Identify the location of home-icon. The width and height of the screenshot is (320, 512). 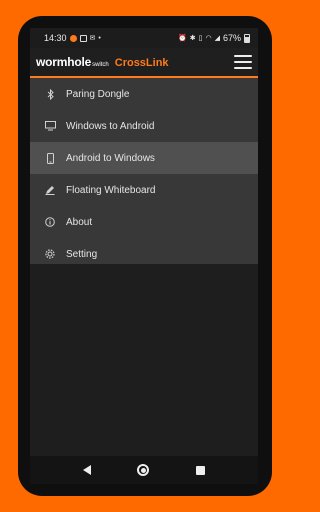
(143, 470).